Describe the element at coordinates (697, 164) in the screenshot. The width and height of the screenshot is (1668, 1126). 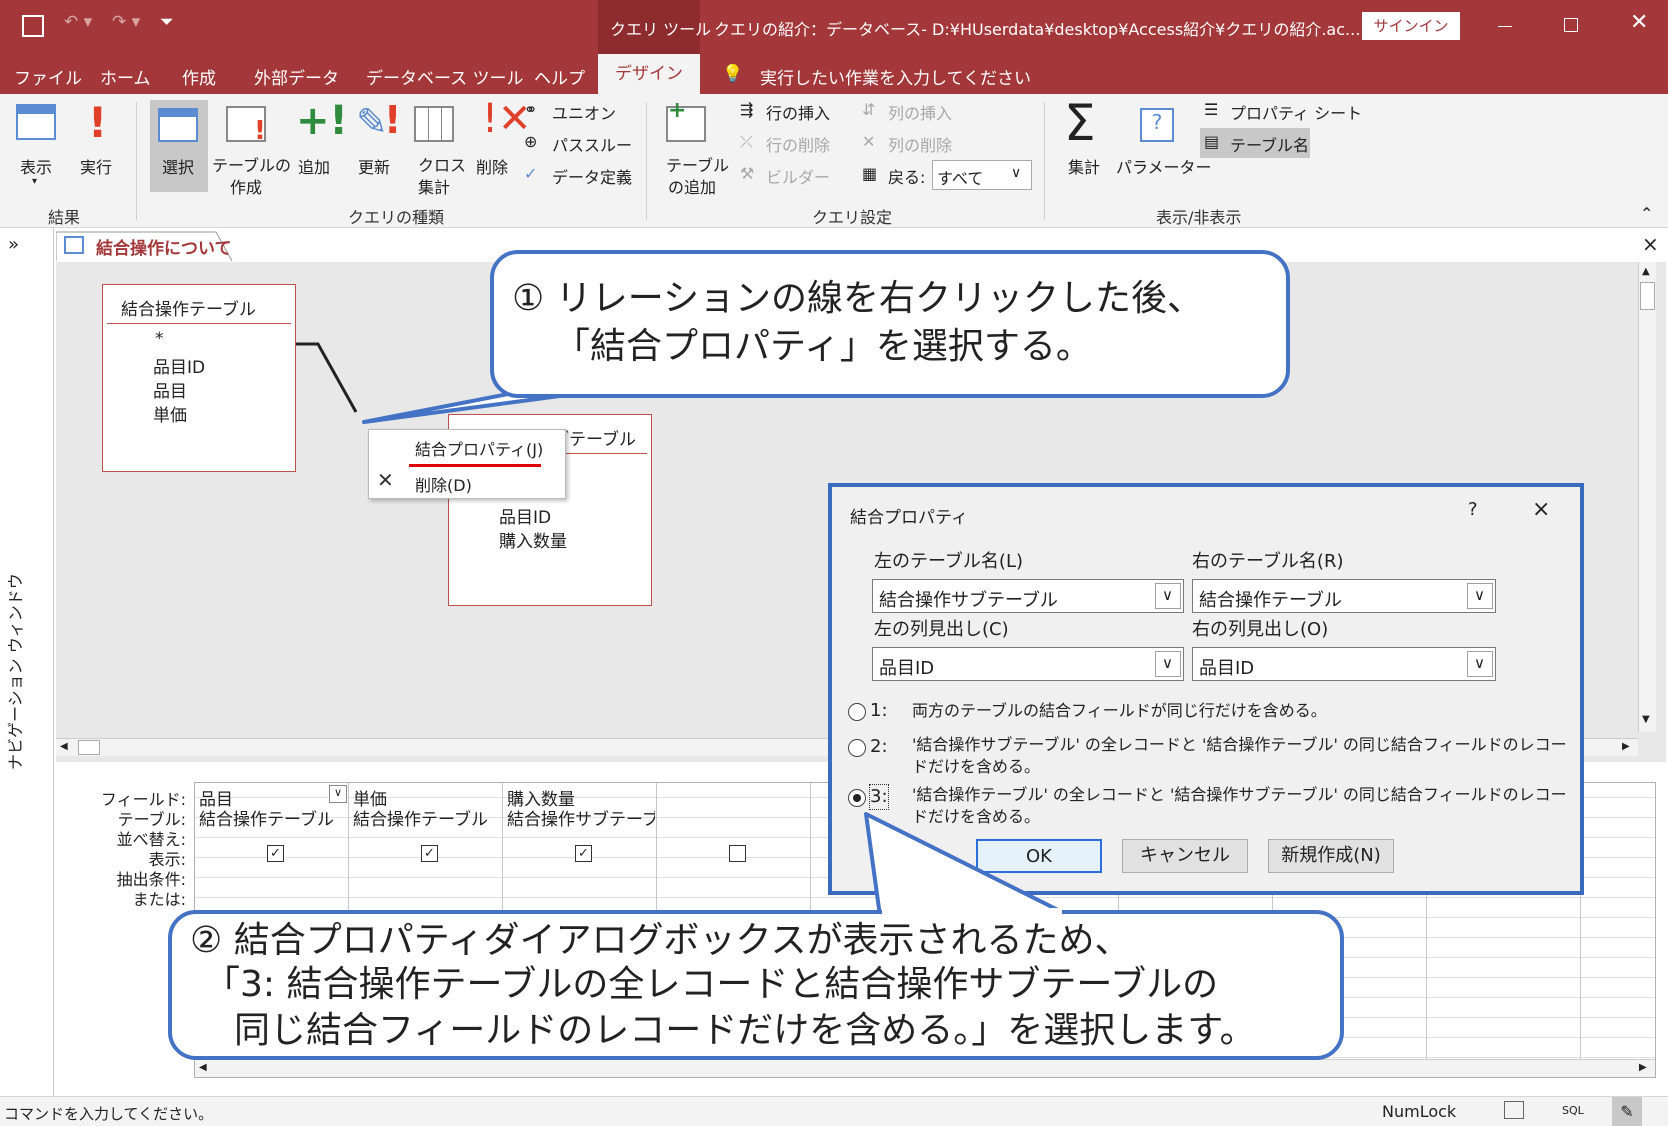
I see `add-table-button: テーブル` at that location.